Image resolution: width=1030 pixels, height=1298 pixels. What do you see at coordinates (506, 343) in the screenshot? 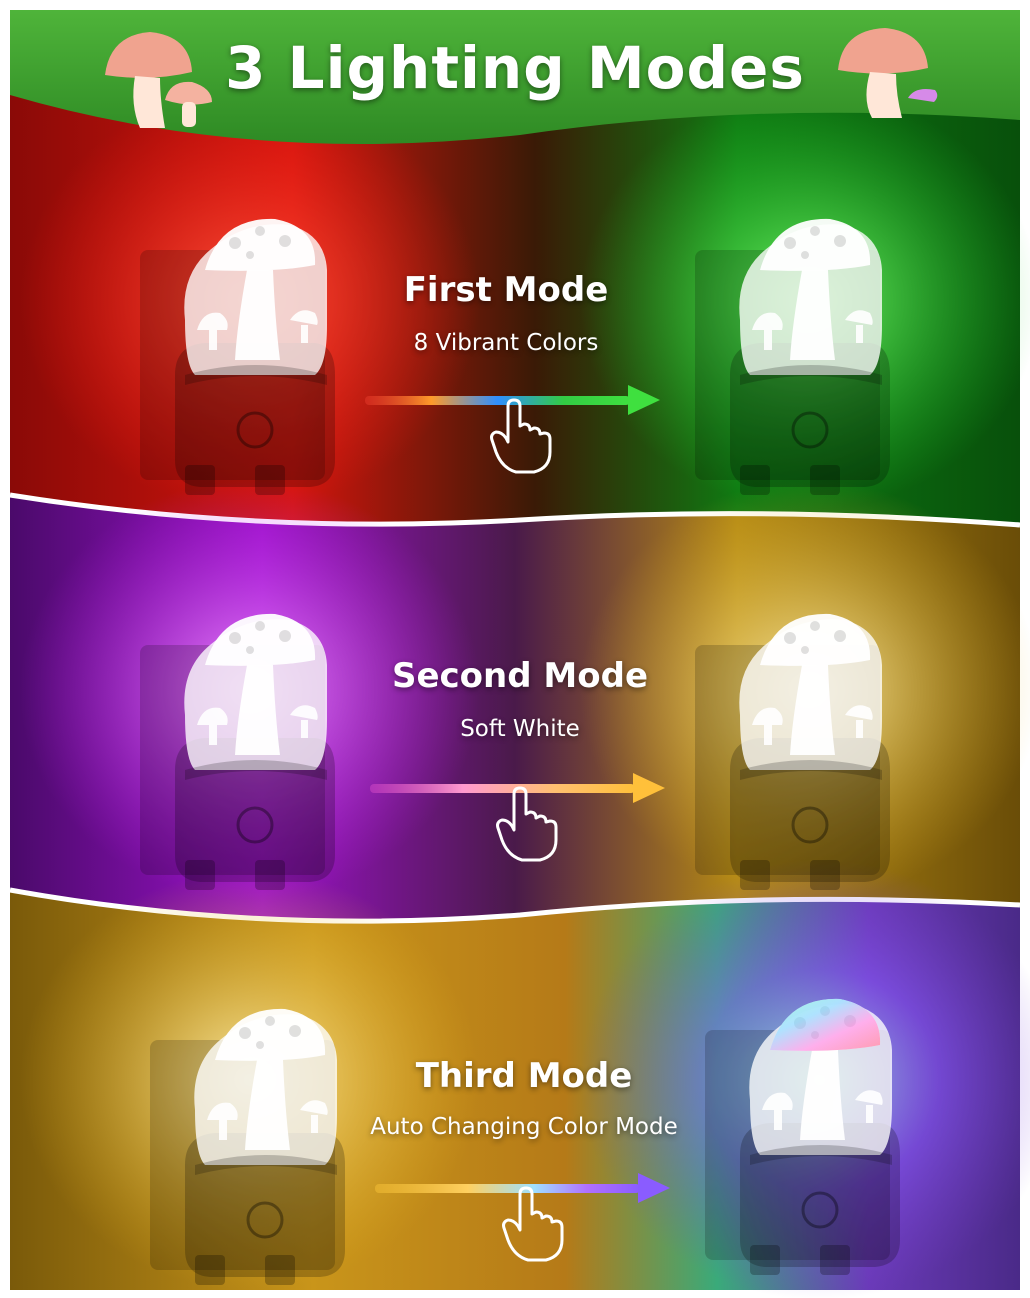
I see `mode-1-subtitle: 8 Vibrant Colors` at bounding box center [506, 343].